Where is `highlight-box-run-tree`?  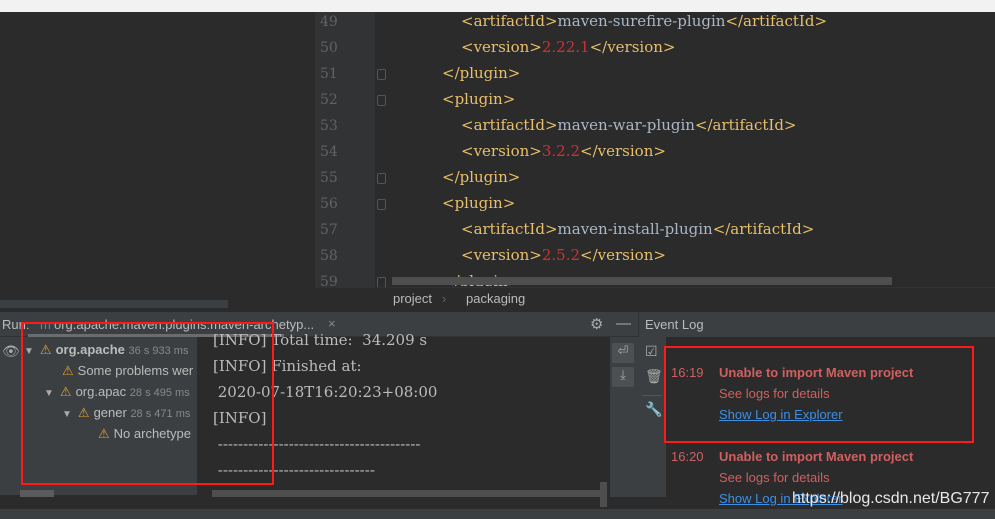
highlight-box-run-tree is located at coordinates (147, 403).